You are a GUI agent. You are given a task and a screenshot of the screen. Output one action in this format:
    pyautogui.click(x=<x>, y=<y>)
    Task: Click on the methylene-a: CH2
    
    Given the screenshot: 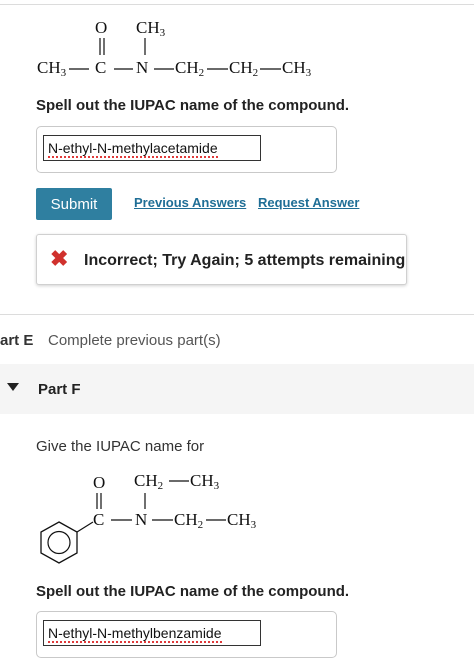 What is the action you would take?
    pyautogui.click(x=189, y=68)
    